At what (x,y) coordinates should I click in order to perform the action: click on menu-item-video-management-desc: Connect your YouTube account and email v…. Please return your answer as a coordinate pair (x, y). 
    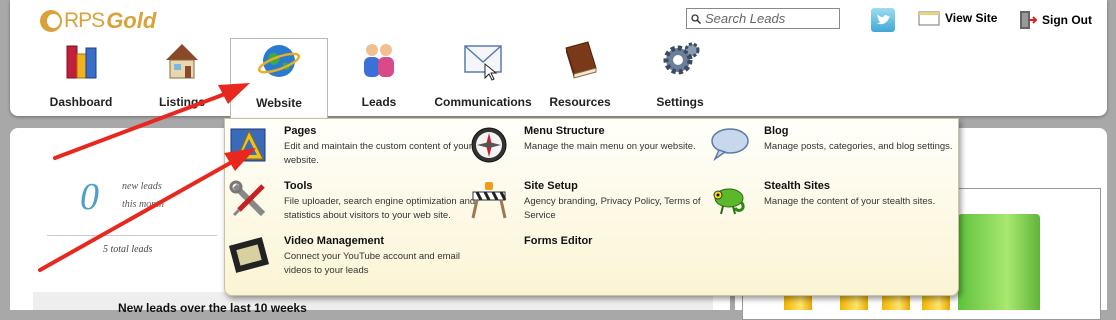
    Looking at the image, I should click on (372, 263).